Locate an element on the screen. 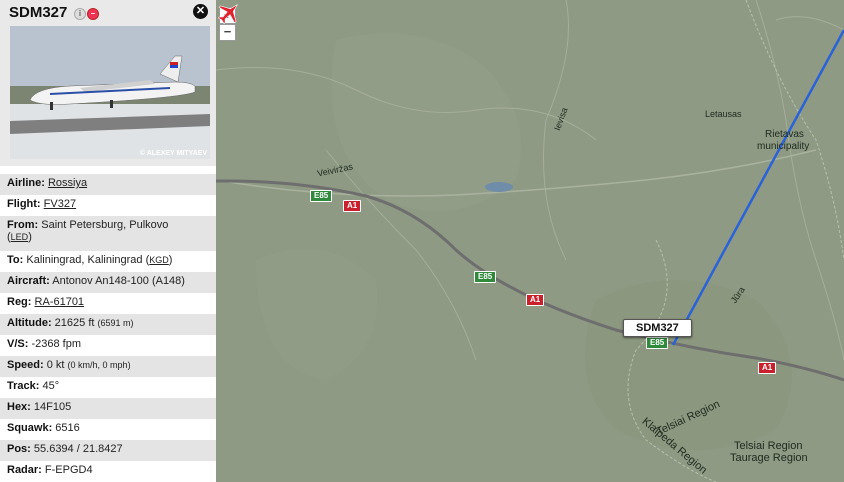  speed-value: 0 kt is located at coordinates (55, 365).